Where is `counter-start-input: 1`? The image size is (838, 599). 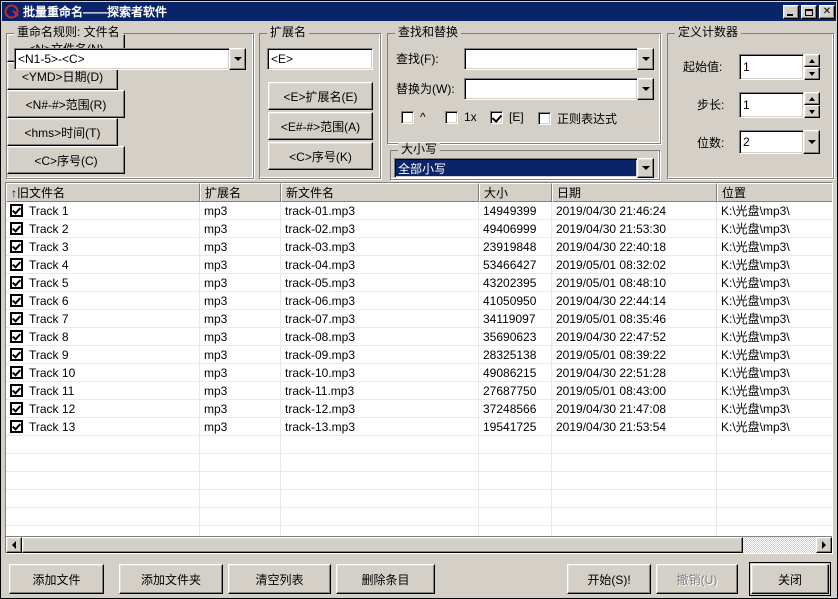 counter-start-input: 1 is located at coordinates (771, 67).